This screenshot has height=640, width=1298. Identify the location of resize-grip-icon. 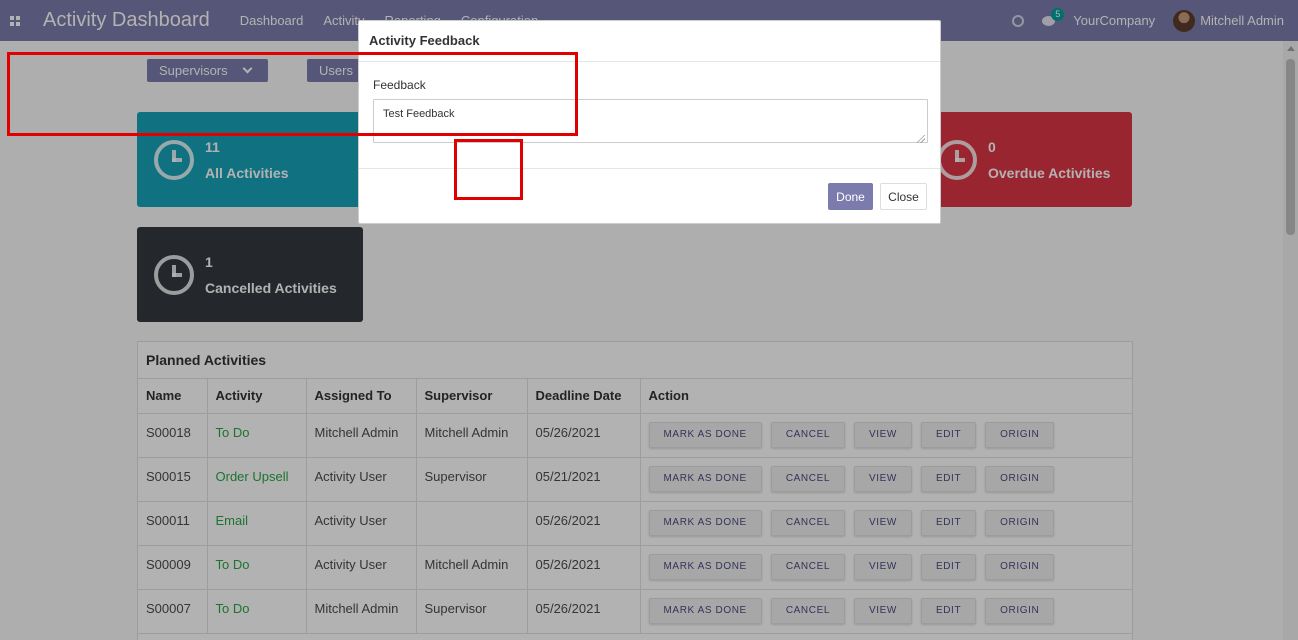
(921, 139).